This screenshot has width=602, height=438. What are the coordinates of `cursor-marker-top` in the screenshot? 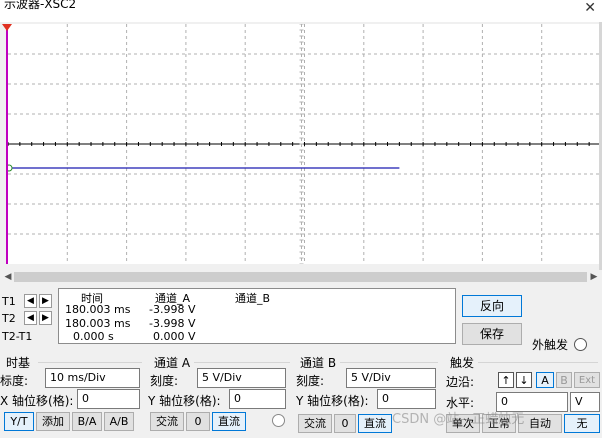 It's located at (7, 26).